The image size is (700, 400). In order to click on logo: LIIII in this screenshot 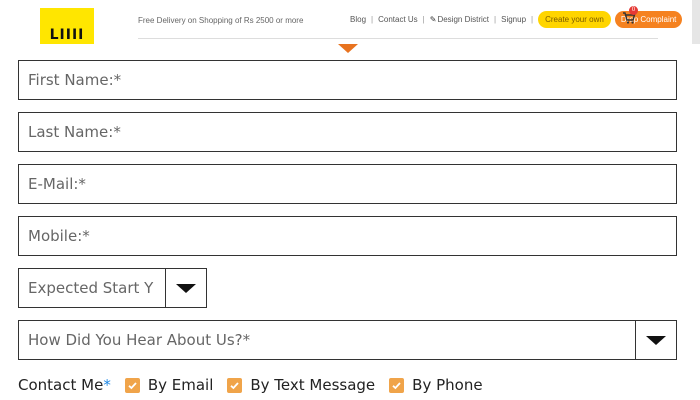, I will do `click(67, 26)`.